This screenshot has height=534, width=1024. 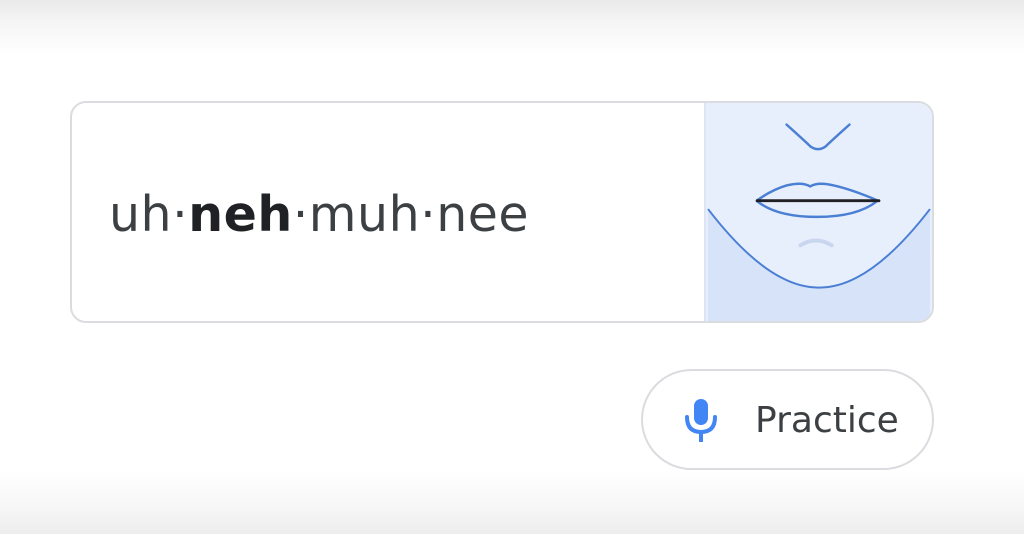 I want to click on chin-crease, so click(x=816, y=243).